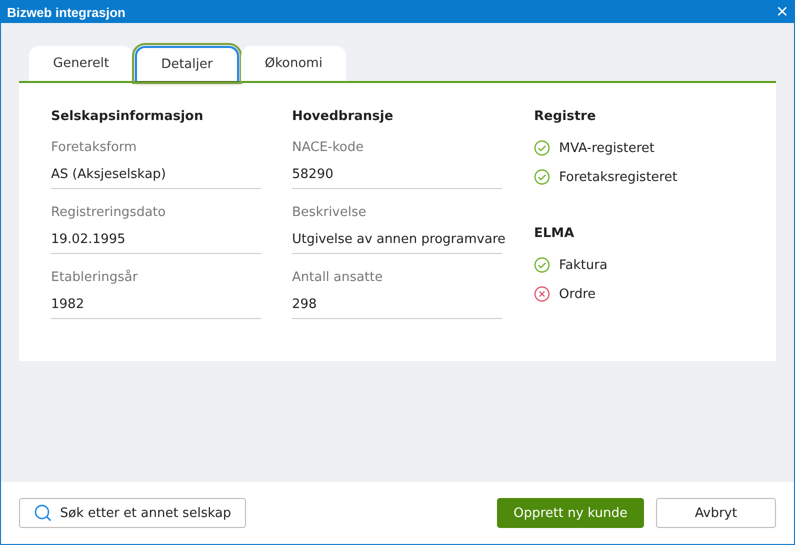 The width and height of the screenshot is (795, 545). I want to click on status-label: MVA-registeret, so click(607, 148).